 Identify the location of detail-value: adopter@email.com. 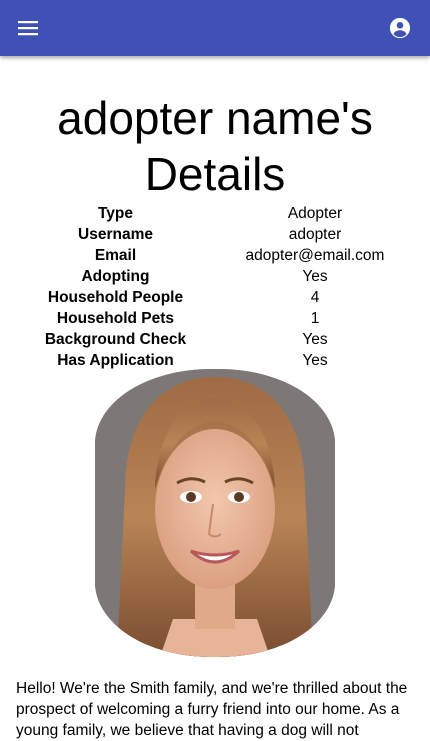
(315, 255).